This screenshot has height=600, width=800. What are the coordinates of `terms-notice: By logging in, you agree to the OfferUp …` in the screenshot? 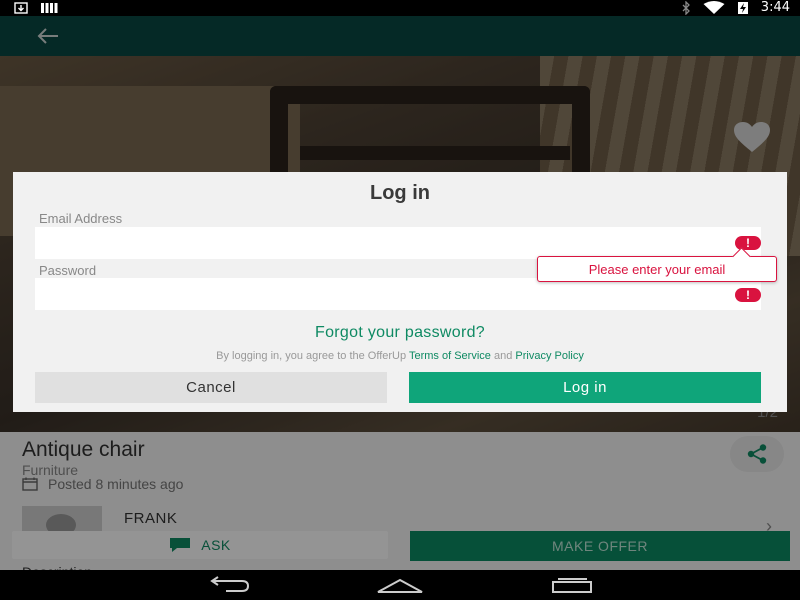 It's located at (400, 356).